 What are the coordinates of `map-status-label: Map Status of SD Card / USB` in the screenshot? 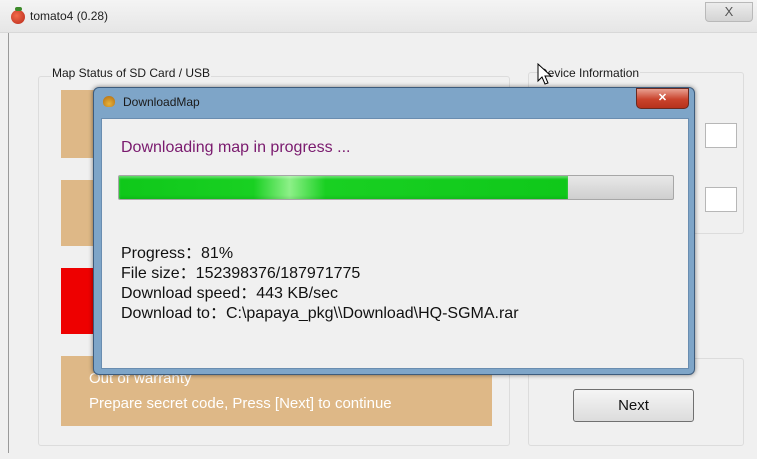 It's located at (131, 73).